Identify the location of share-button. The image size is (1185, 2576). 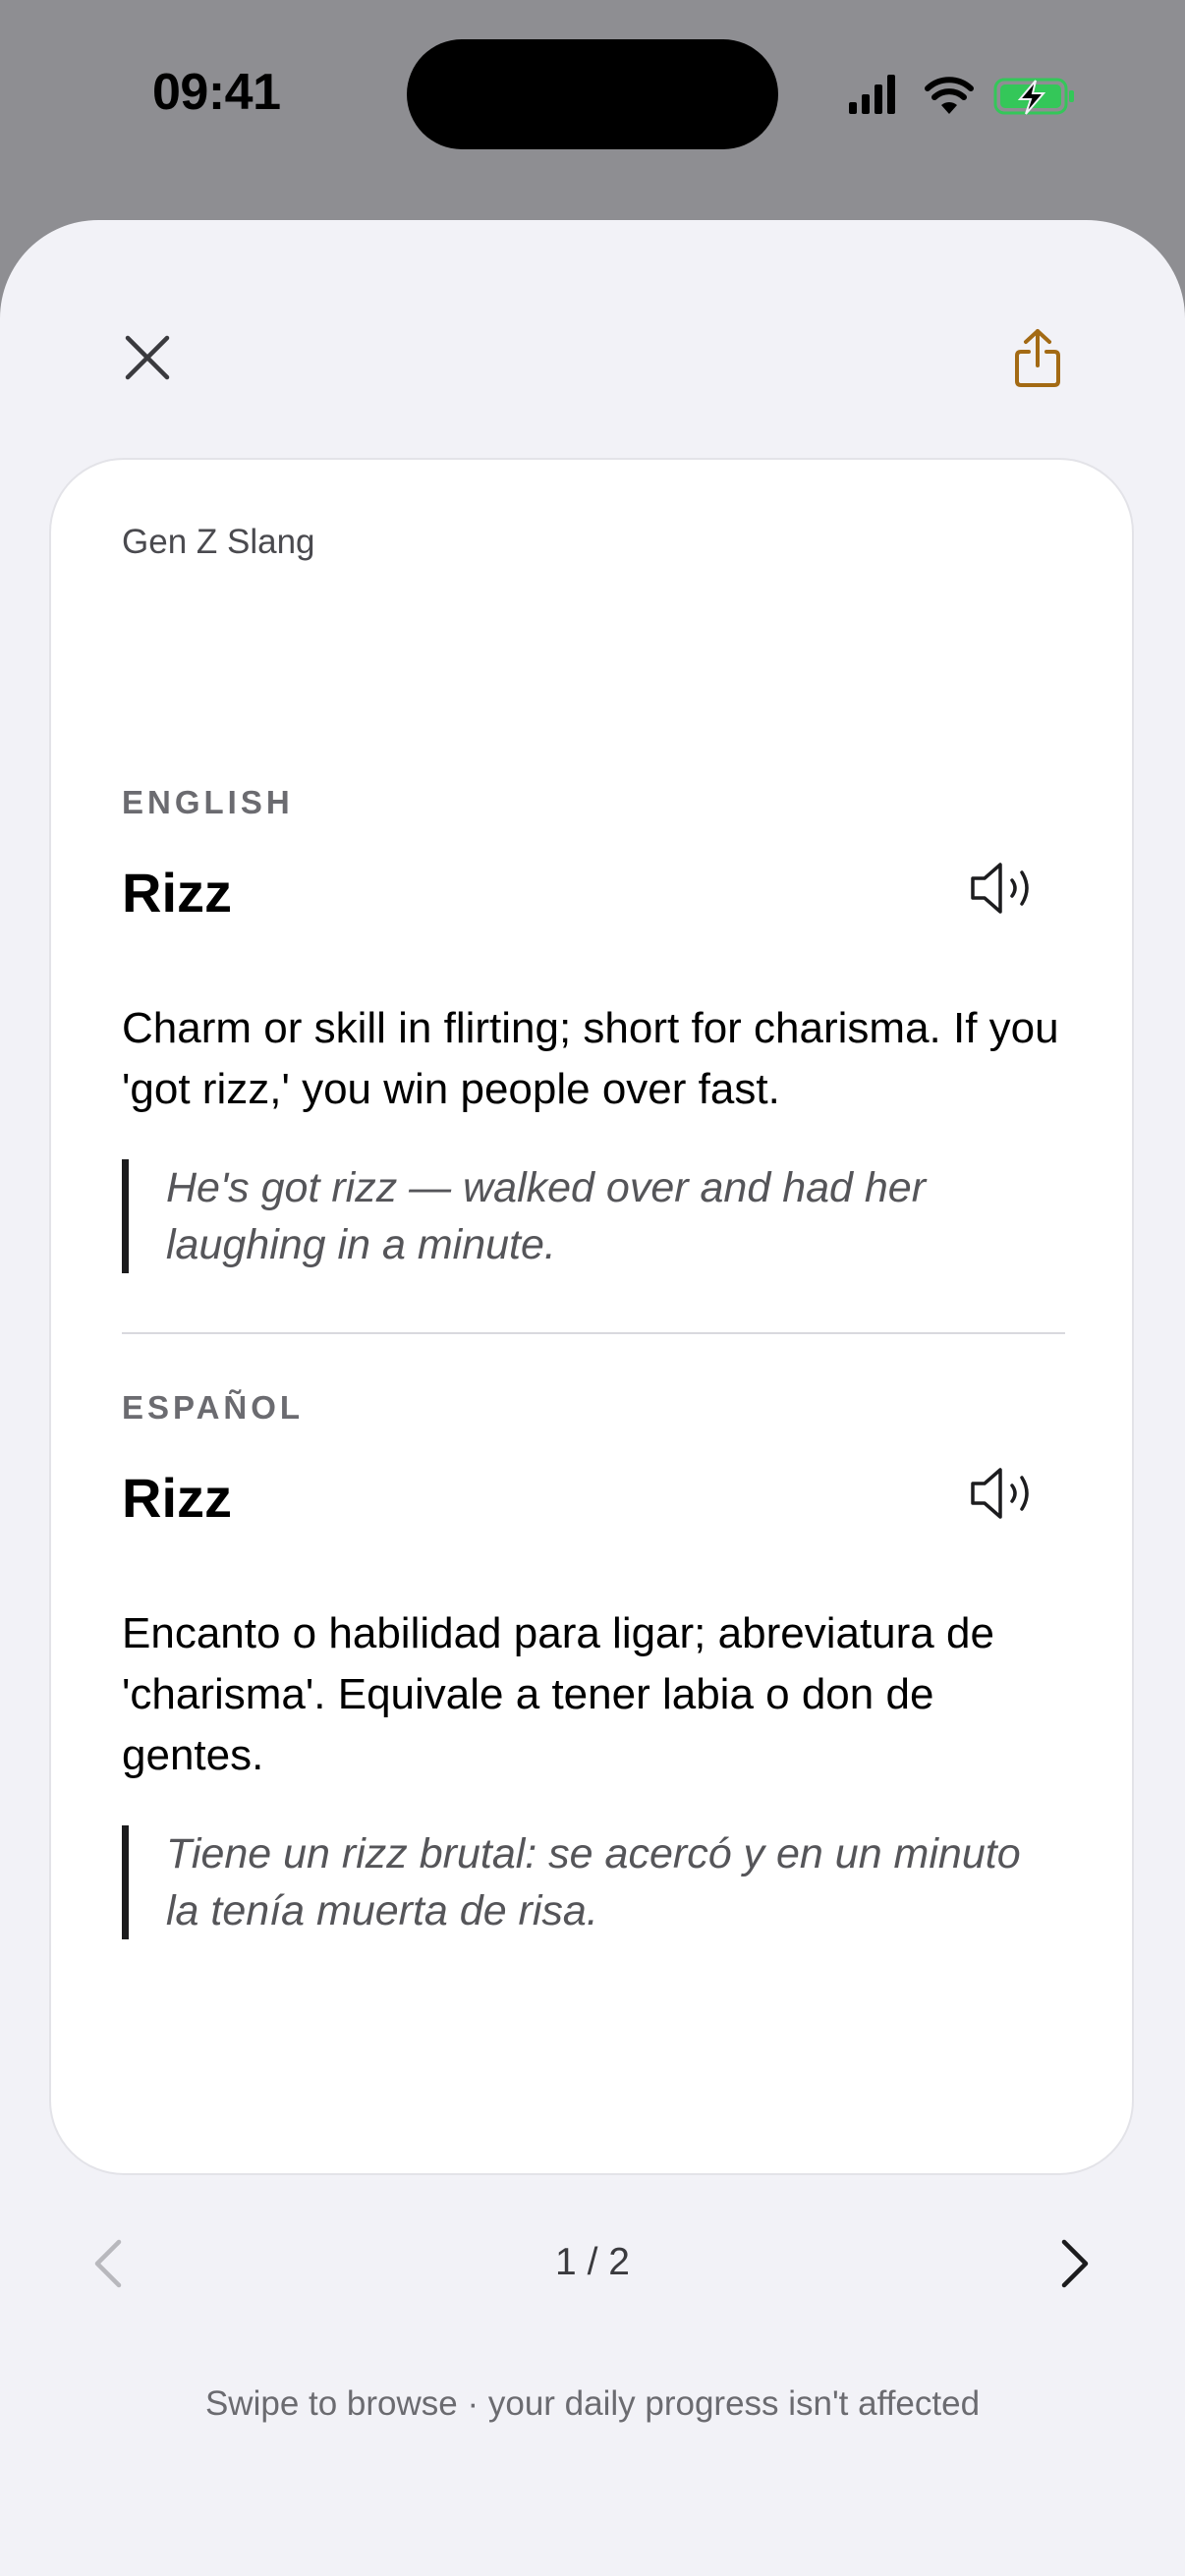
(1038, 358).